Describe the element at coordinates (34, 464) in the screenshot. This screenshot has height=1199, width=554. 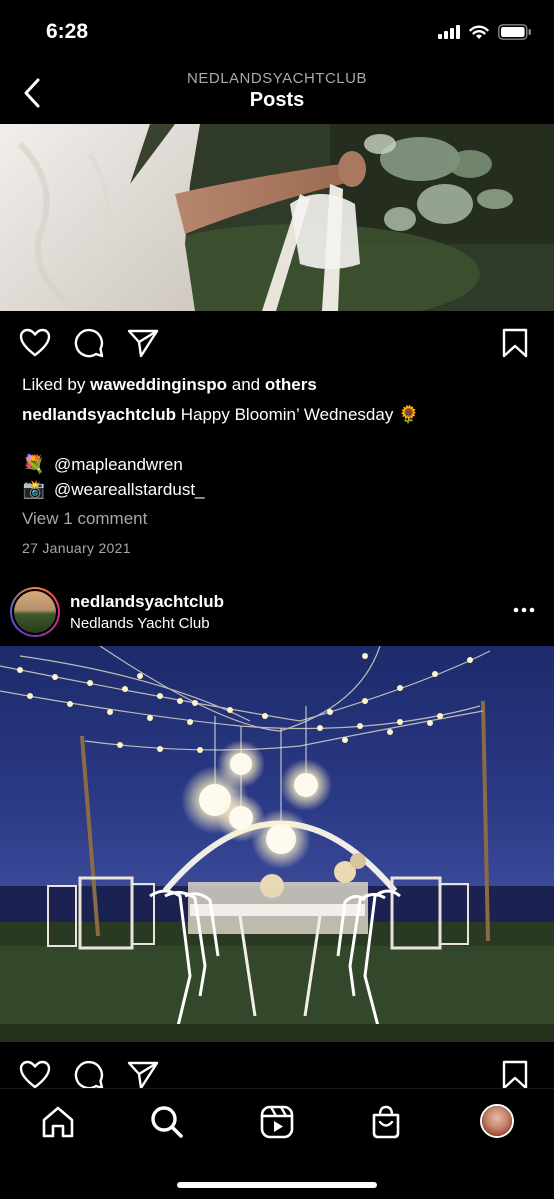
I see `bouquet-emoji: 💐` at that location.